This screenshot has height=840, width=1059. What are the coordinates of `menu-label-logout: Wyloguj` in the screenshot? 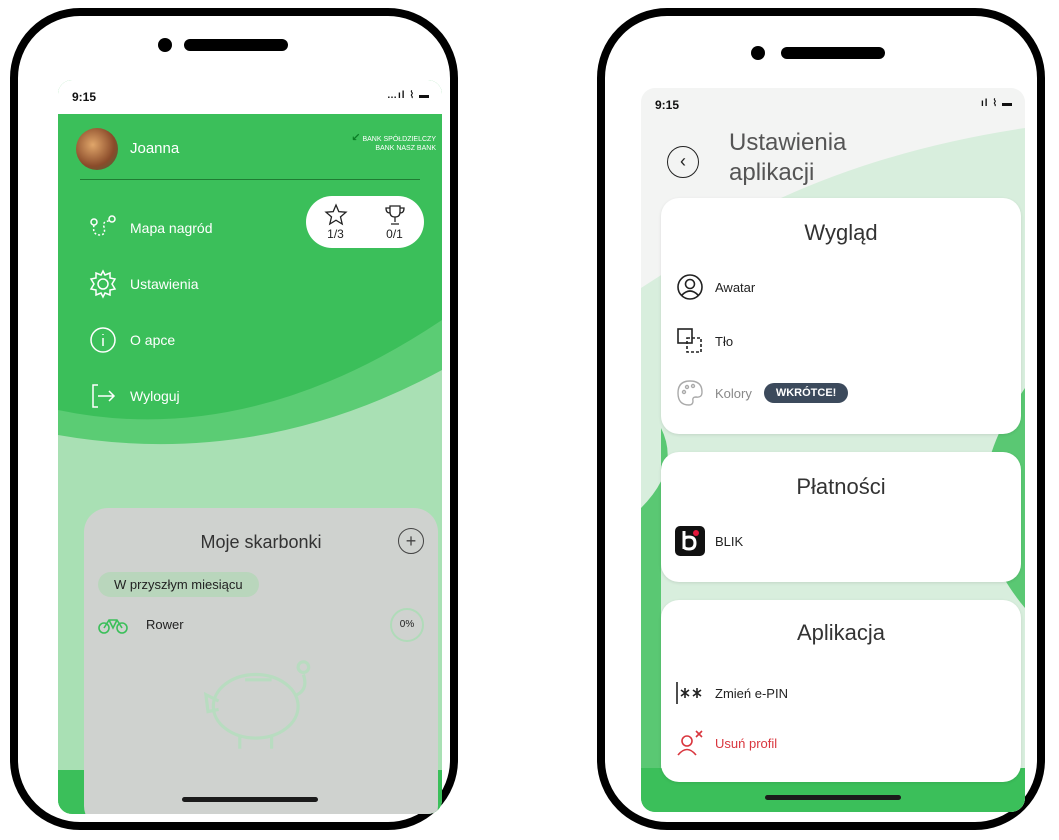 It's located at (155, 396).